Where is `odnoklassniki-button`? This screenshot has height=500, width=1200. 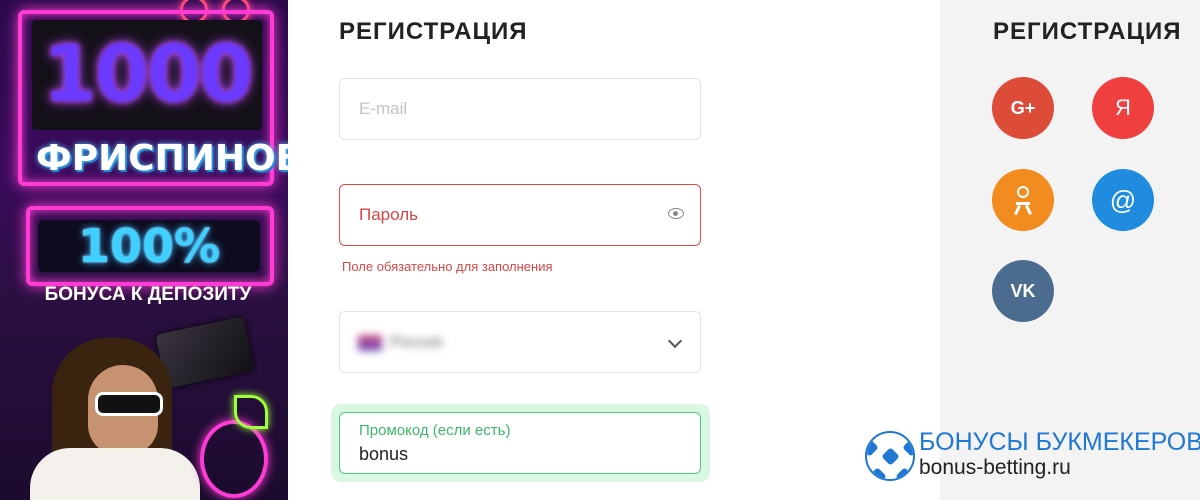 odnoklassniki-button is located at coordinates (1023, 200).